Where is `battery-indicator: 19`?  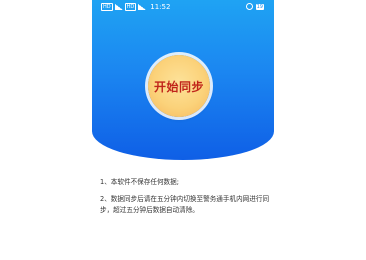 battery-indicator: 19 is located at coordinates (259, 6).